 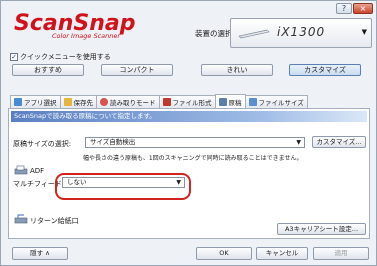 What do you see at coordinates (48, 70) in the screenshot?
I see `mode-recommended-button: おすすめ` at bounding box center [48, 70].